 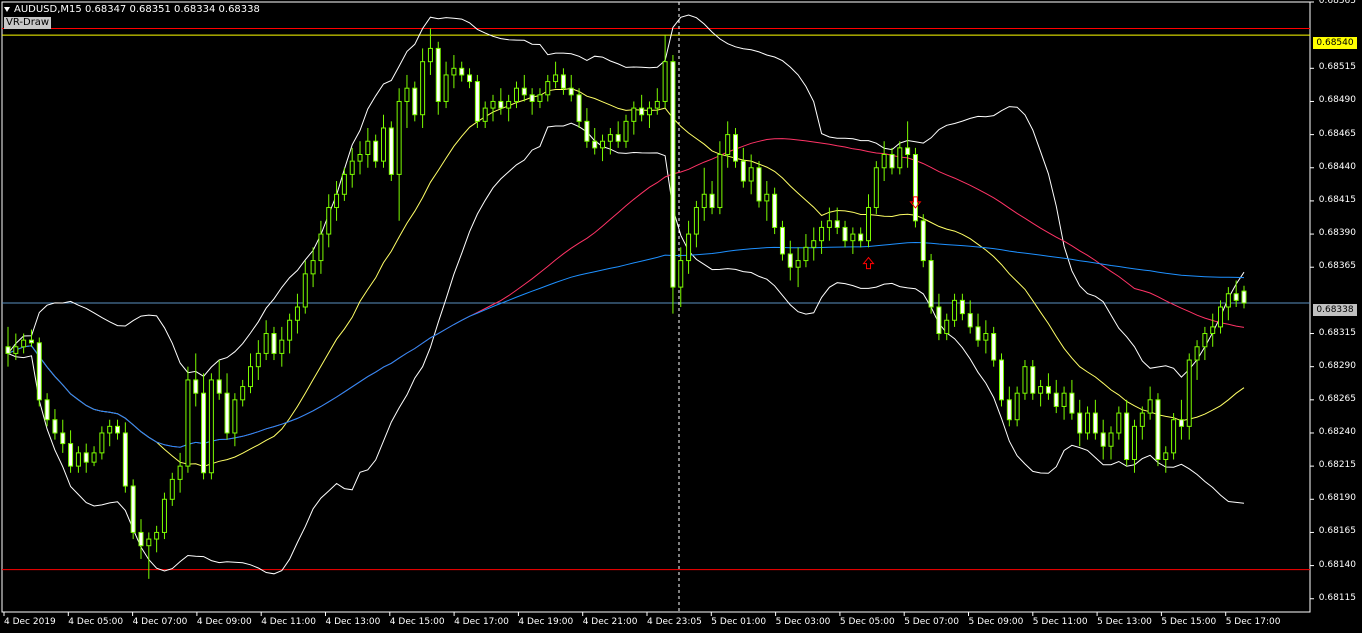 I want to click on indicator-label: VR-Draw, so click(x=28, y=23).